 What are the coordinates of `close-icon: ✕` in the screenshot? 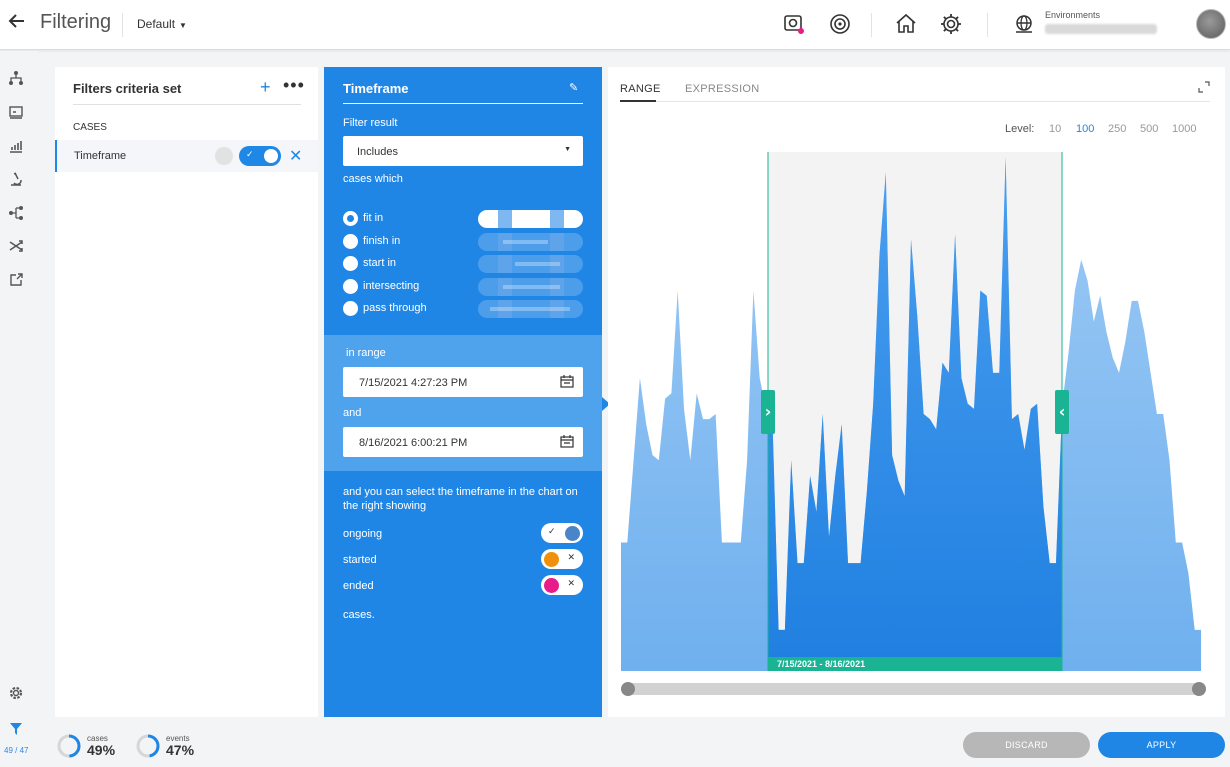 It's located at (571, 583).